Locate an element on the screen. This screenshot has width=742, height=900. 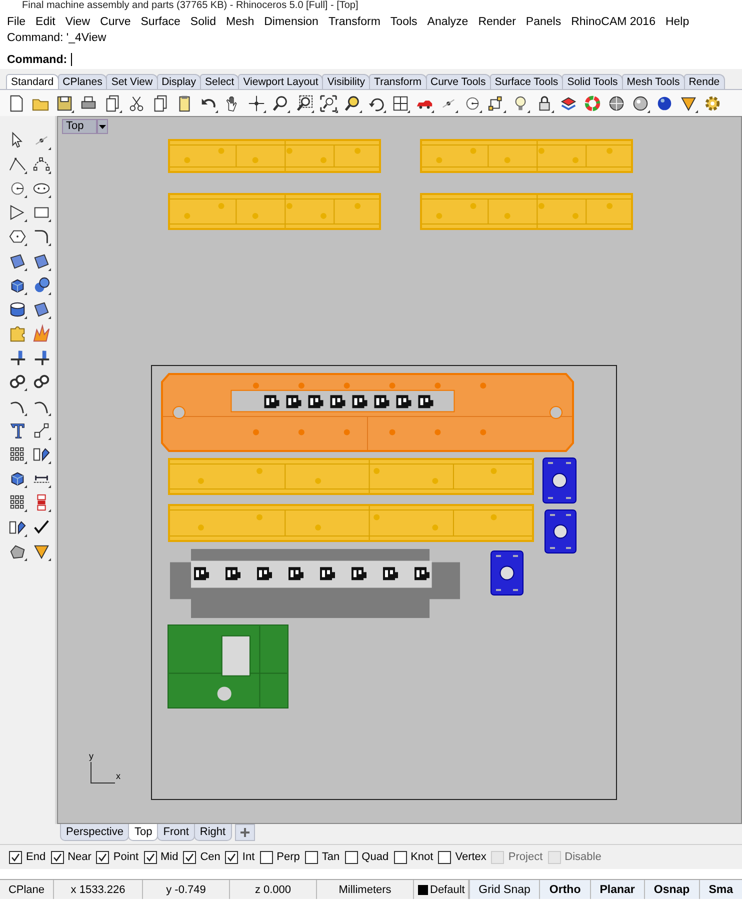
osnap-label: Disable is located at coordinates (583, 857).